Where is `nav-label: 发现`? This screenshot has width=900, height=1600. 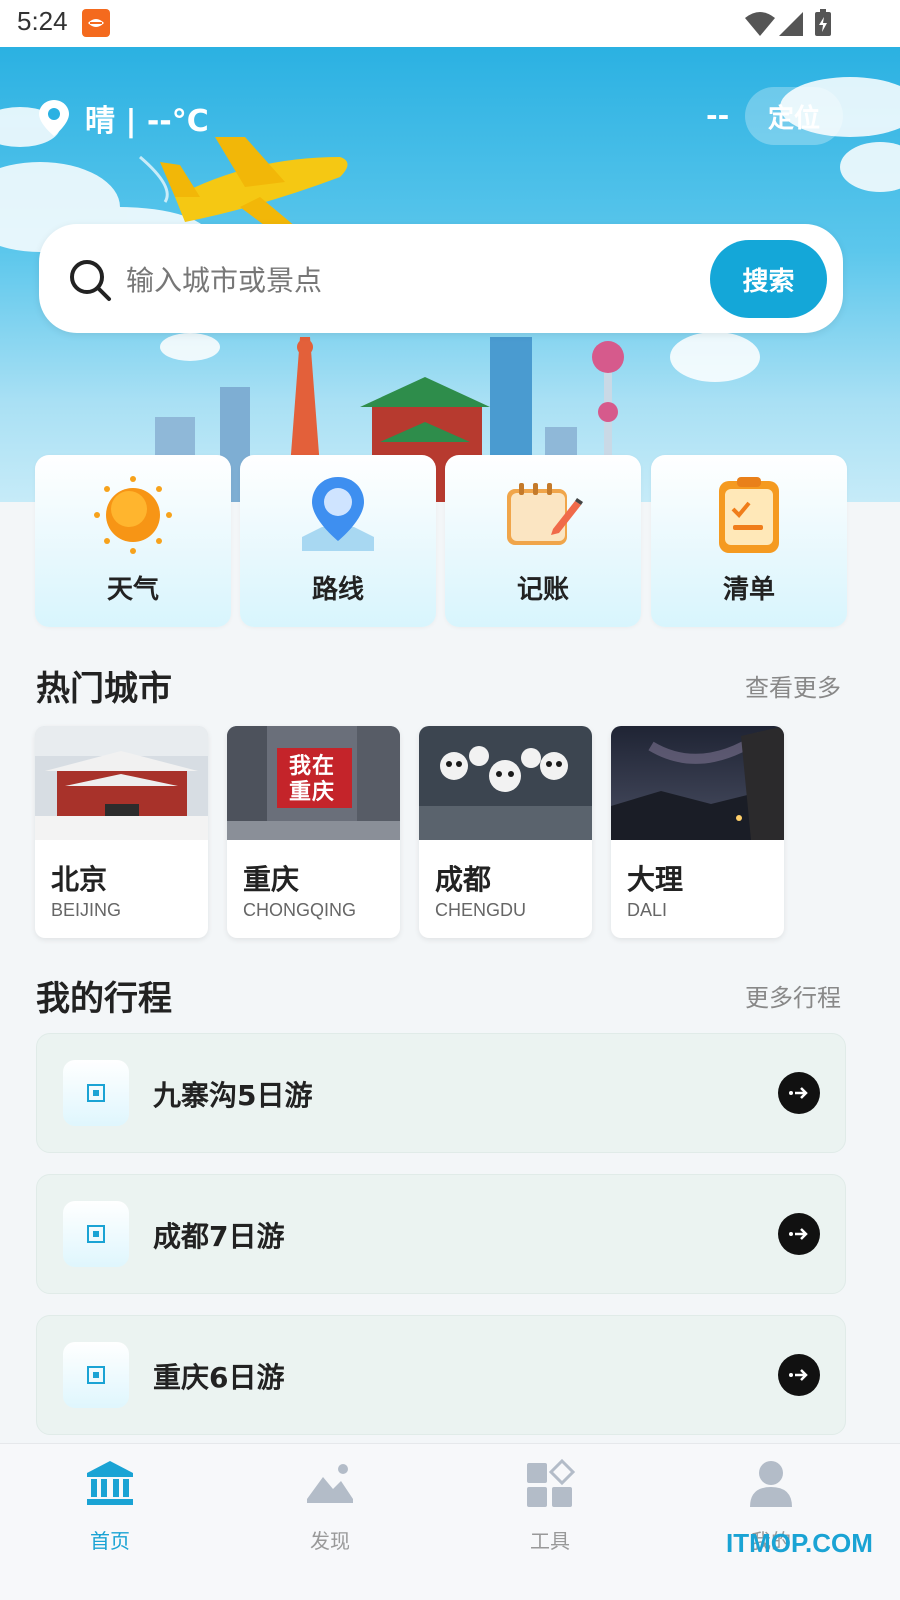
nav-label: 发现 is located at coordinates (330, 1541).